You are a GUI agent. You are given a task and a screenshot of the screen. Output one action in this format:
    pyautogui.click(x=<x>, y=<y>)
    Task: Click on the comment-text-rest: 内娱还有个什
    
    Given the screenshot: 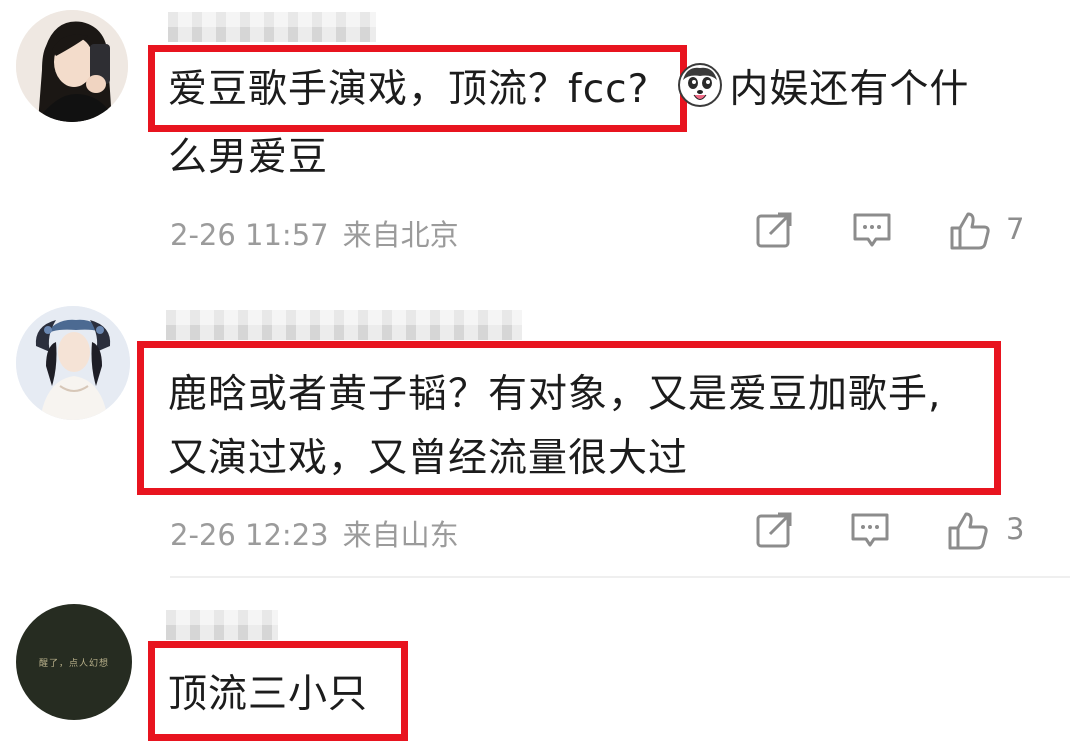 What is the action you would take?
    pyautogui.click(x=849, y=89)
    